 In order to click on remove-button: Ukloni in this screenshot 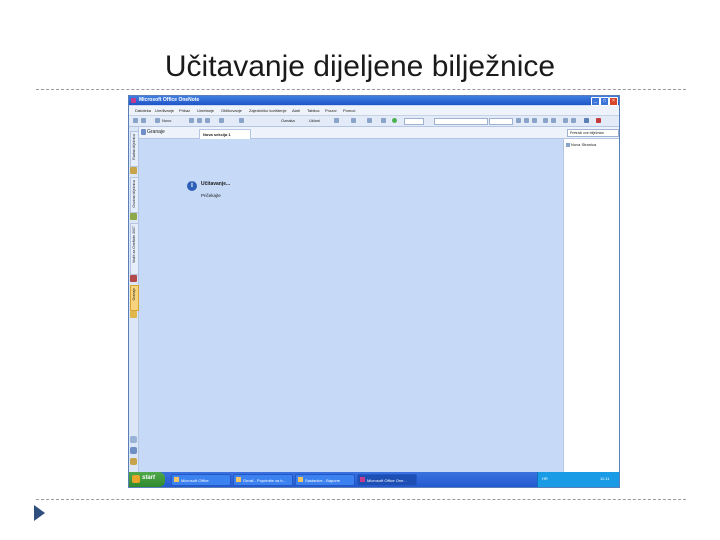, I will do `click(314, 120)`.